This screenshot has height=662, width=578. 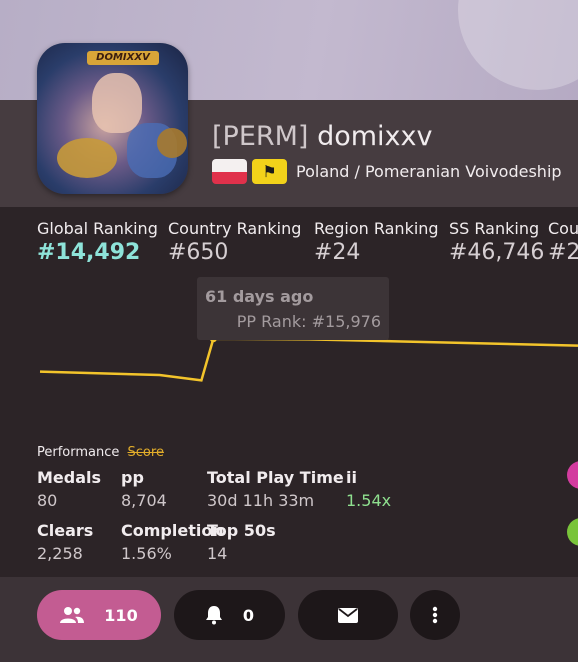 What do you see at coordinates (229, 615) in the screenshot?
I see `notifications-button: 0` at bounding box center [229, 615].